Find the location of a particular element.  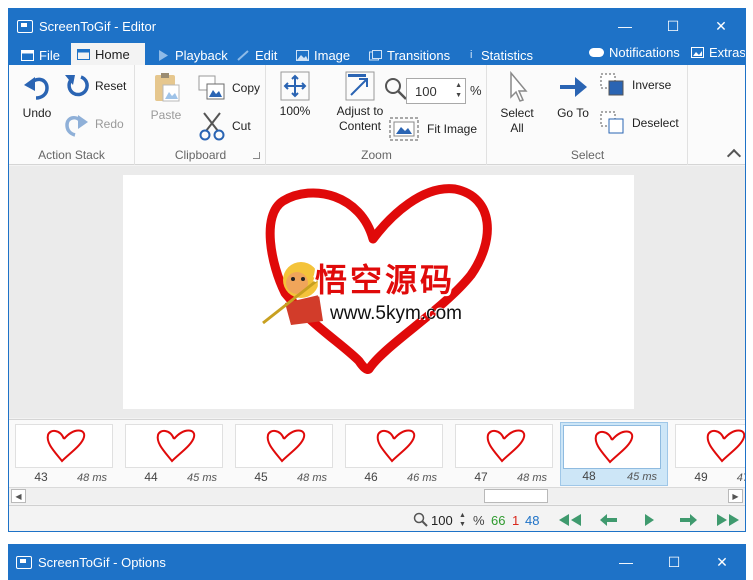

status-zoom-value: 100 is located at coordinates (442, 520).